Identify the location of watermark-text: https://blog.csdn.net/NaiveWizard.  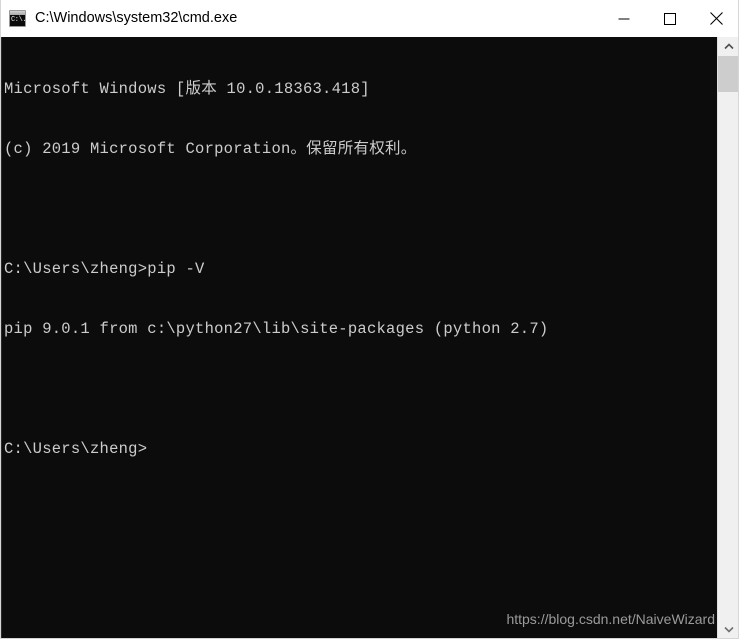
(610, 619).